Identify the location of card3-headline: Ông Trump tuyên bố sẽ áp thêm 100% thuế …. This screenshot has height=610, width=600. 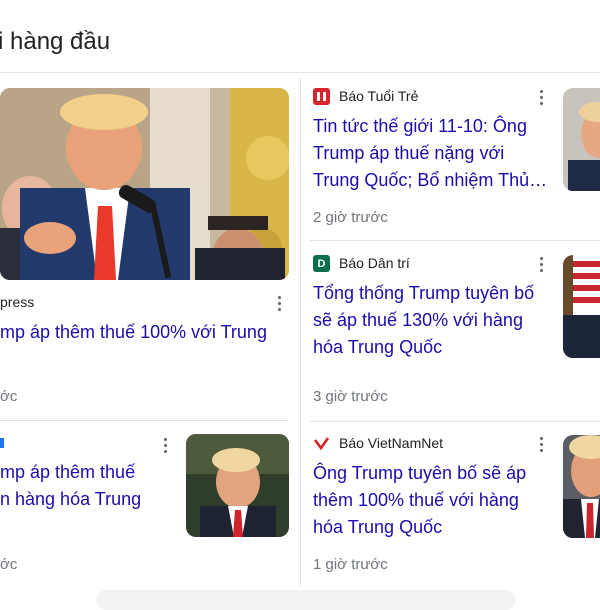
(432, 500).